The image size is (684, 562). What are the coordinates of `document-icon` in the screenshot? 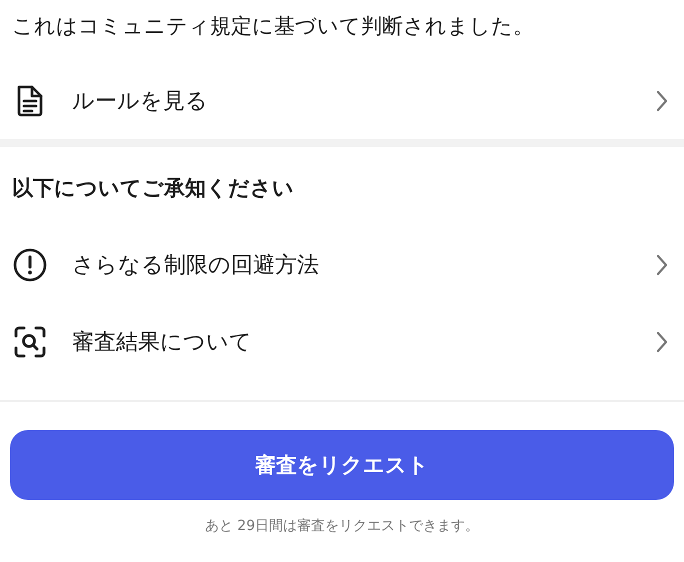 It's located at (30, 101).